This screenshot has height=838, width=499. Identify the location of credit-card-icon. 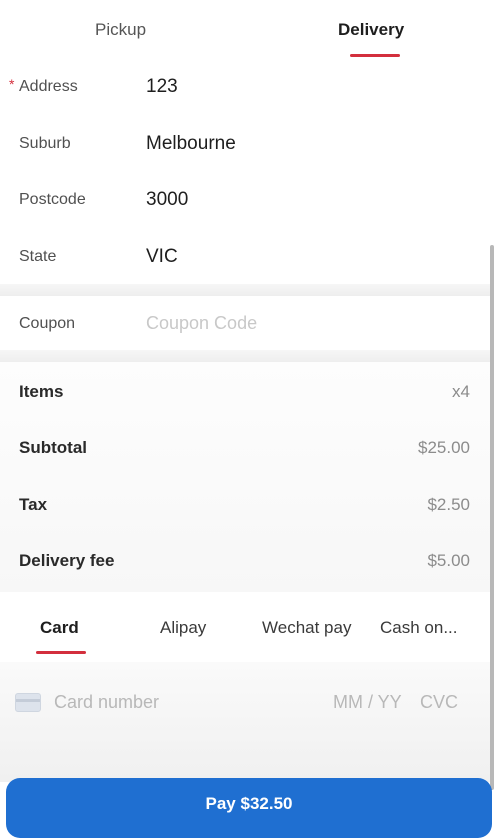
(28, 702).